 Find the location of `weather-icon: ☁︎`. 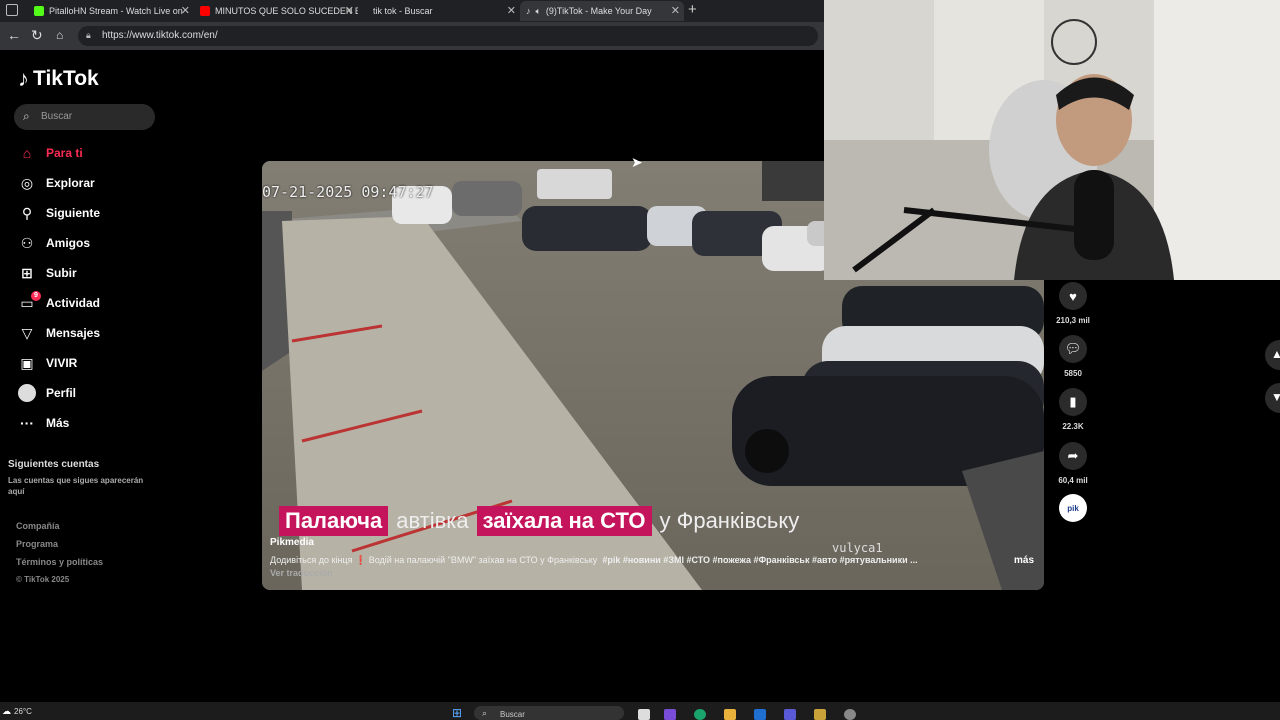

weather-icon: ☁︎ is located at coordinates (6, 711).